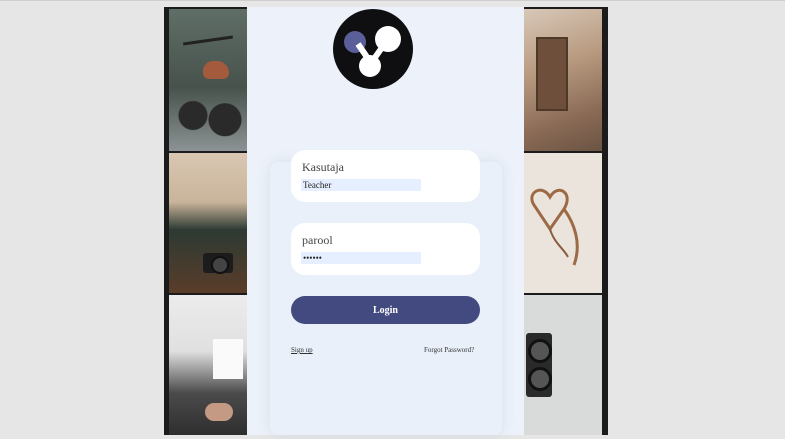  What do you see at coordinates (385, 249) in the screenshot?
I see `password-field: parool` at bounding box center [385, 249].